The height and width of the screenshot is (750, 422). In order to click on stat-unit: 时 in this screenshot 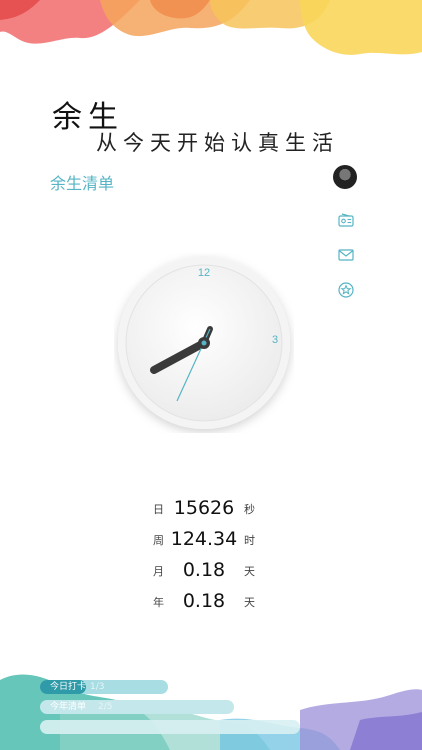, I will do `click(249, 540)`.